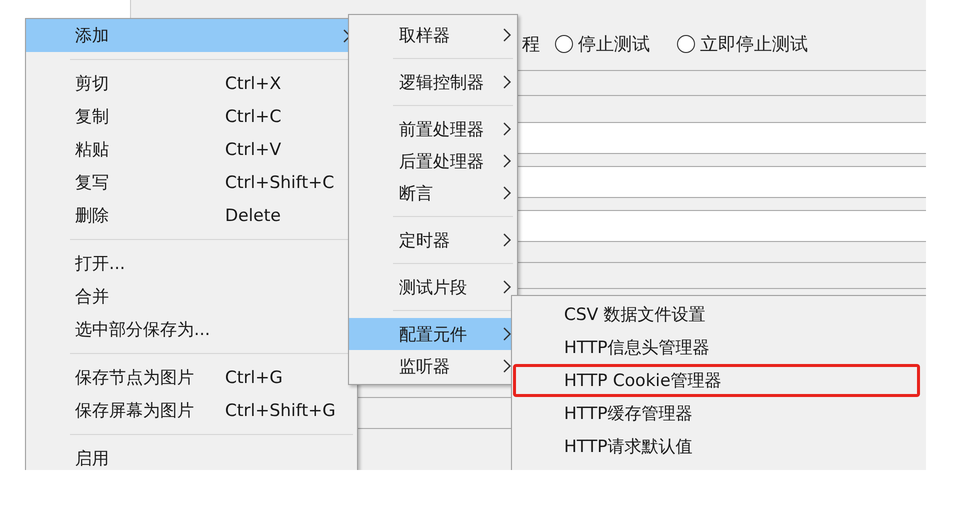 This screenshot has height=506, width=957. What do you see at coordinates (433, 129) in the screenshot?
I see `menu-item: 前置处理器` at bounding box center [433, 129].